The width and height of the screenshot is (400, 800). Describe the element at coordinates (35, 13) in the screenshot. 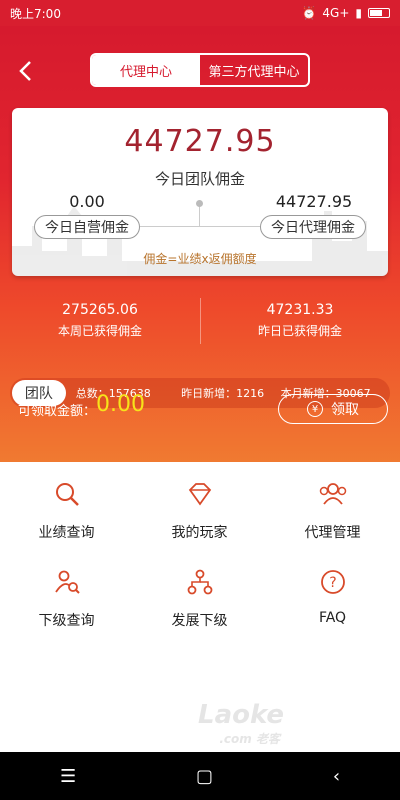

I see `status-time: 晚上7:00` at that location.